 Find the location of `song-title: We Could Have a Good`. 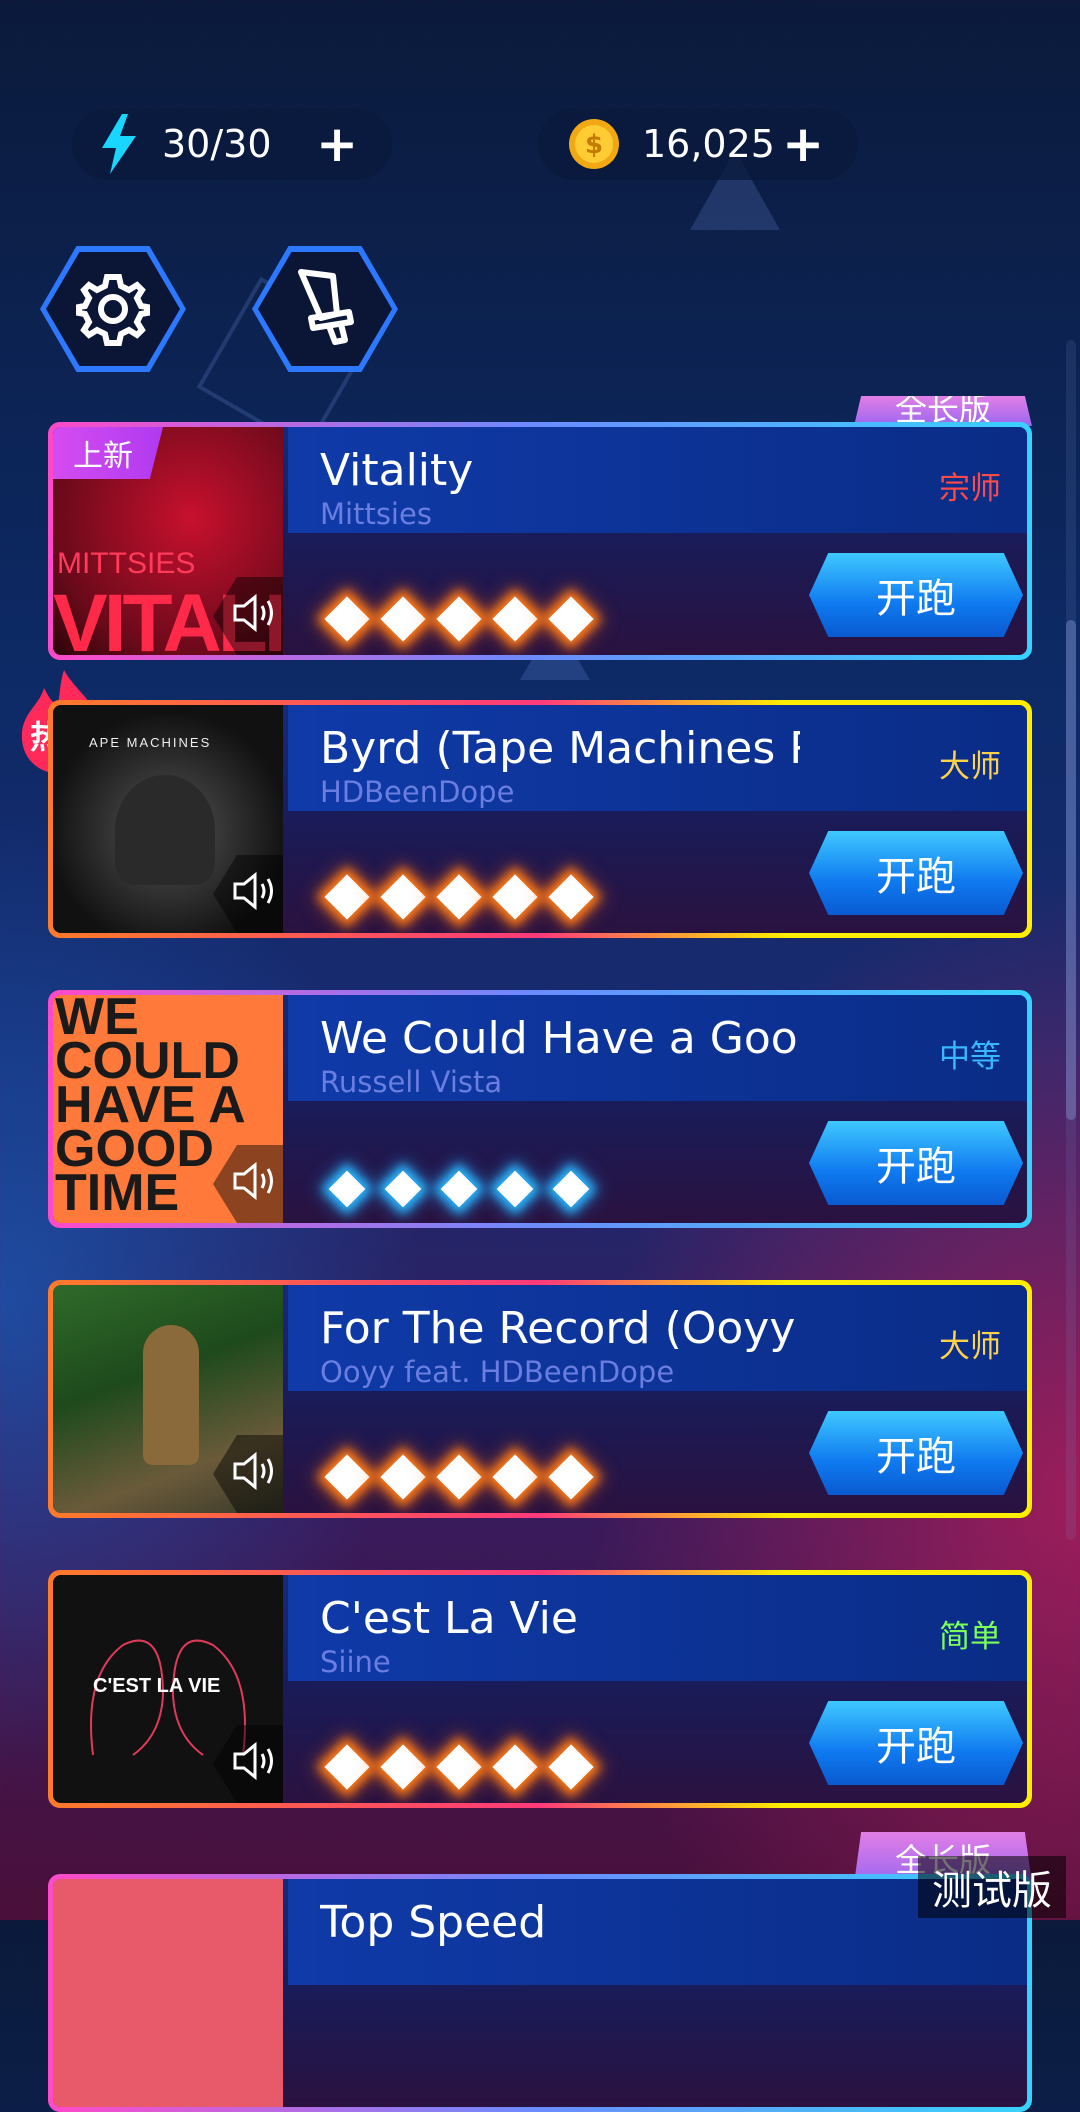

song-title: We Could Have a Good is located at coordinates (560, 1038).